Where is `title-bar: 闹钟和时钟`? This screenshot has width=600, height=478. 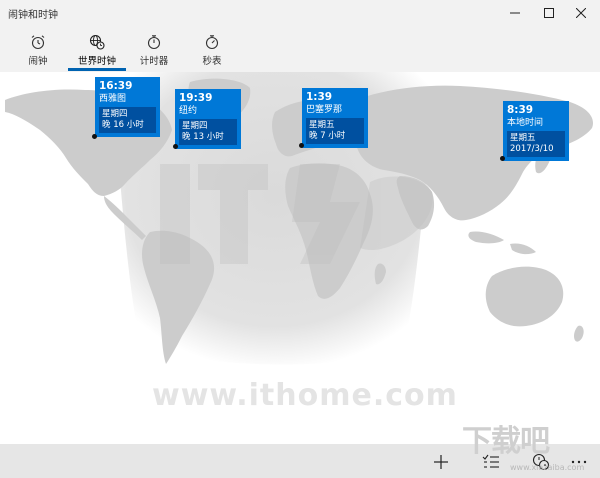 title-bar: 闹钟和时钟 is located at coordinates (300, 13).